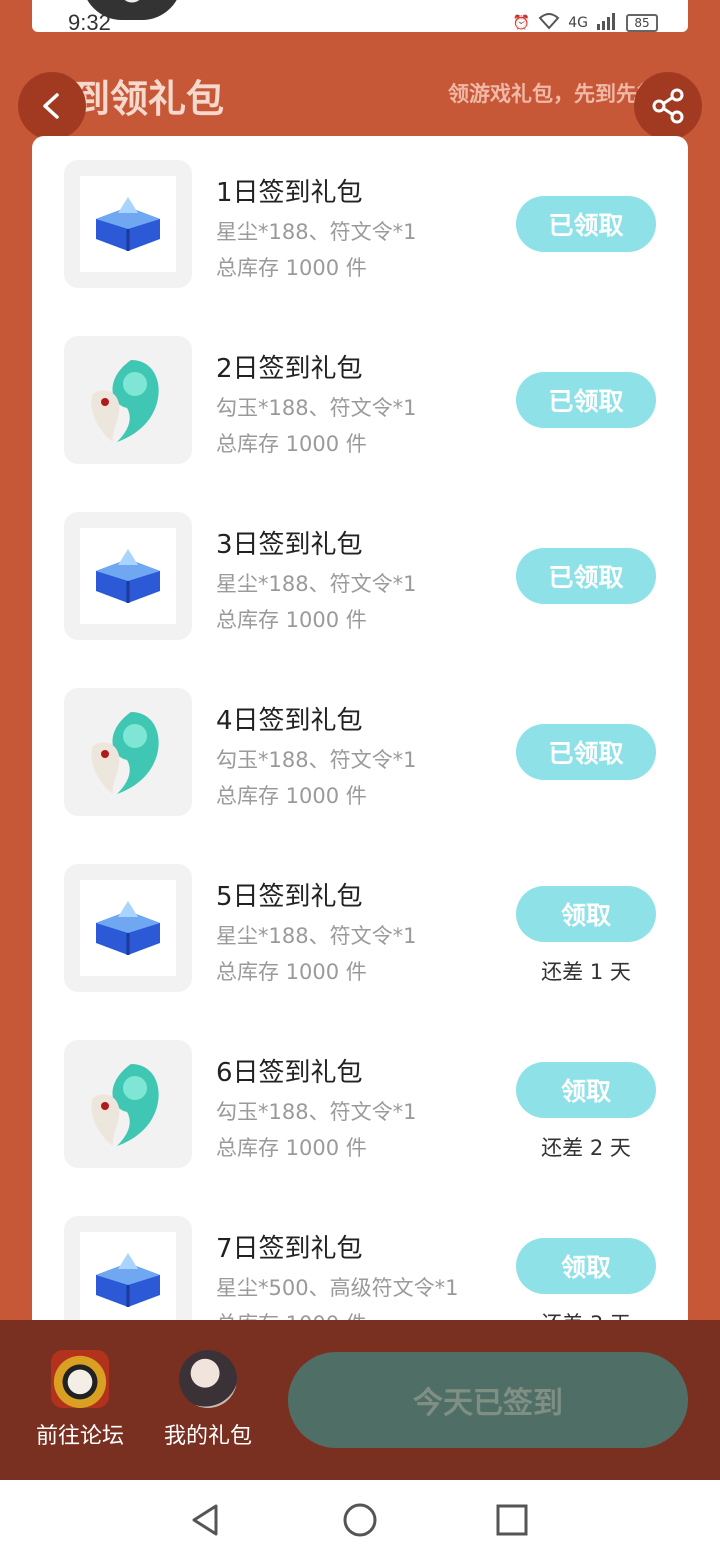 The width and height of the screenshot is (720, 1560). I want to click on days-remaining: 还差 2 天, so click(586, 1148).